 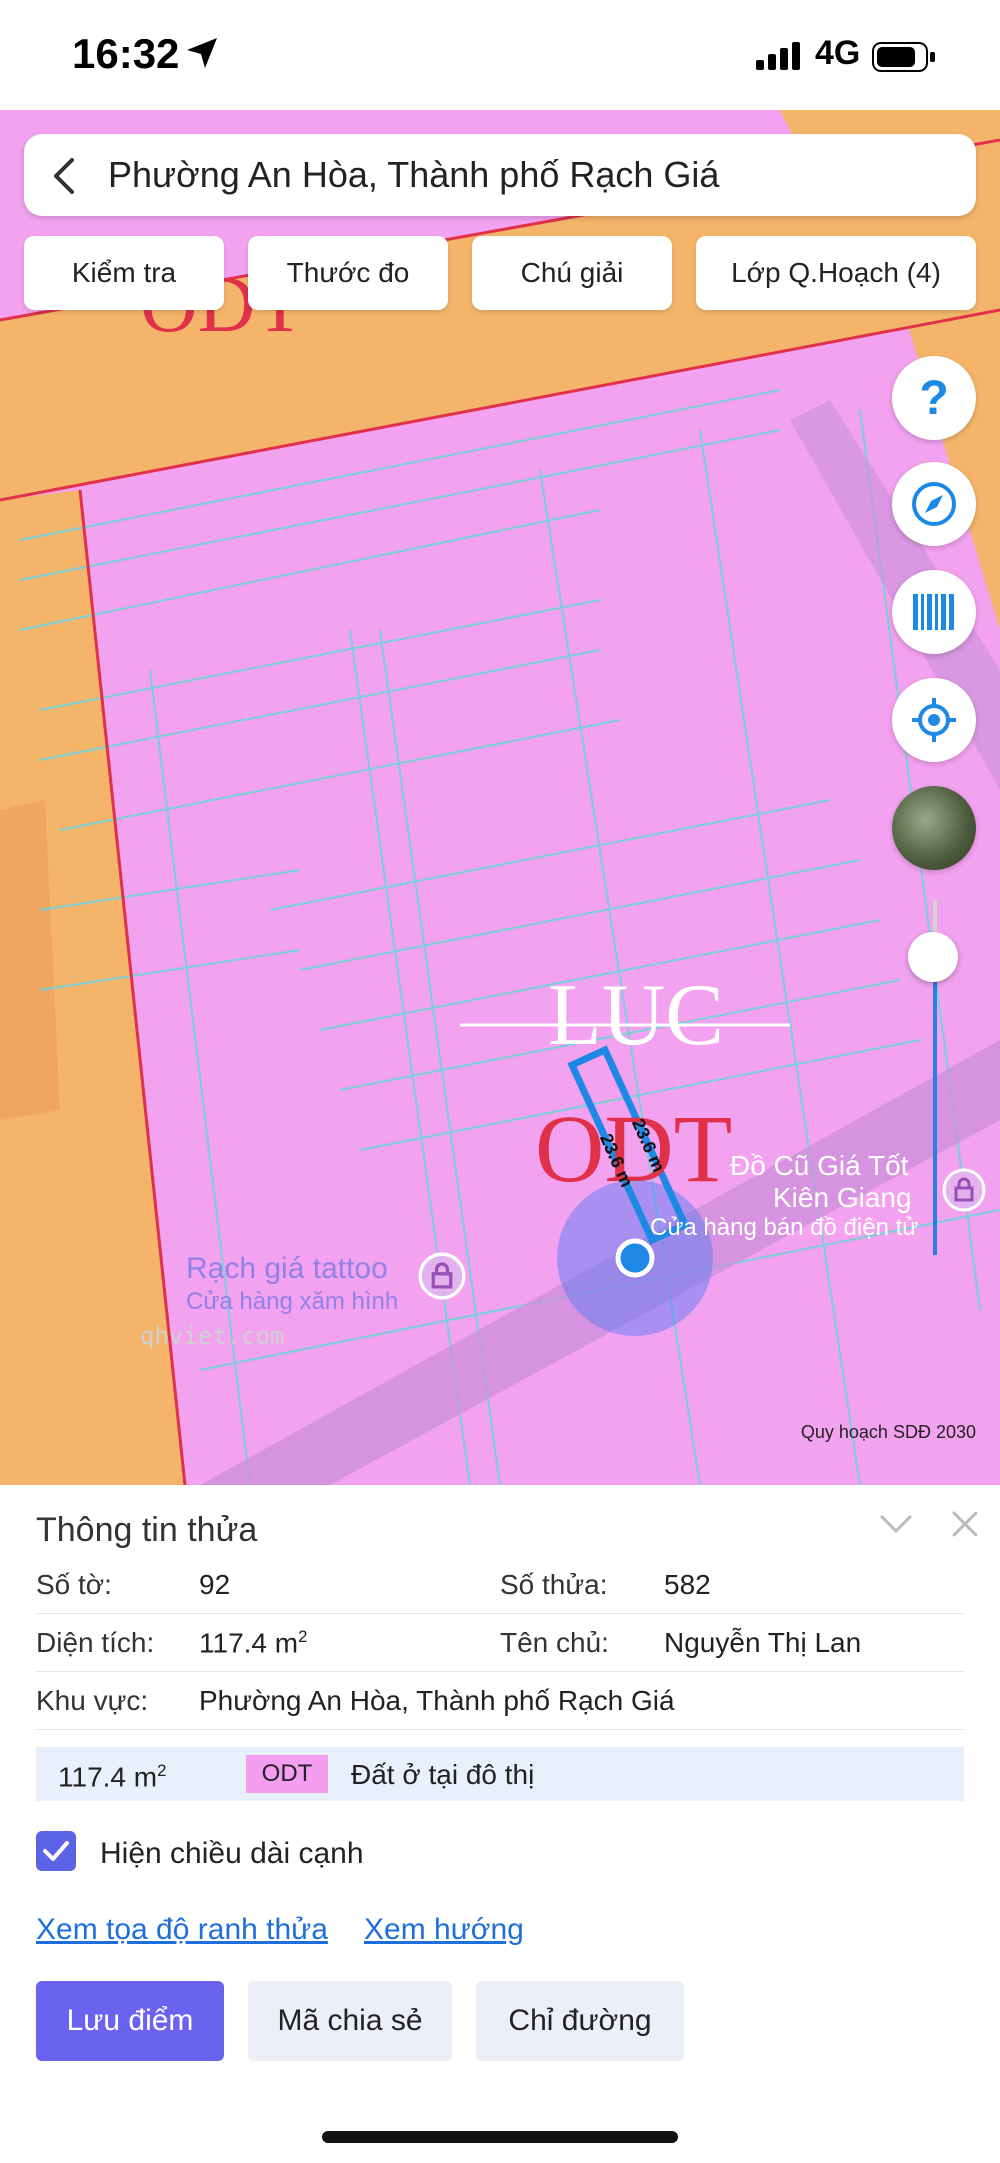 I want to click on poi-name: Rạch giá tattoo, so click(x=287, y=1269).